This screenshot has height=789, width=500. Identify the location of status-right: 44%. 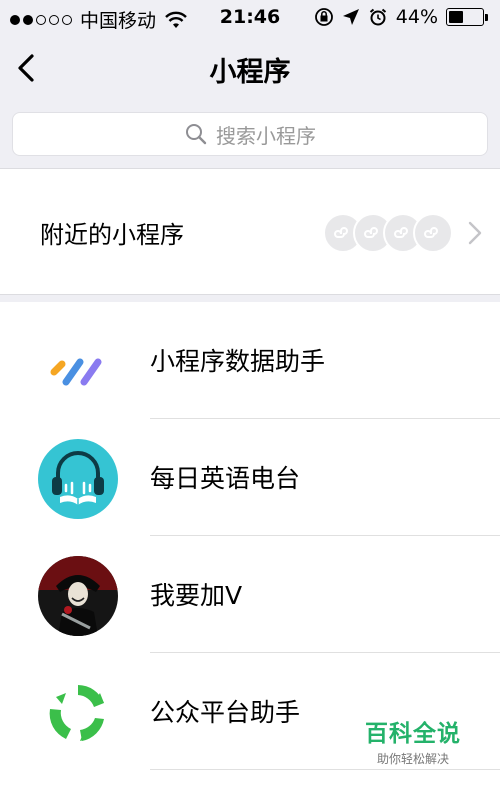
(401, 17).